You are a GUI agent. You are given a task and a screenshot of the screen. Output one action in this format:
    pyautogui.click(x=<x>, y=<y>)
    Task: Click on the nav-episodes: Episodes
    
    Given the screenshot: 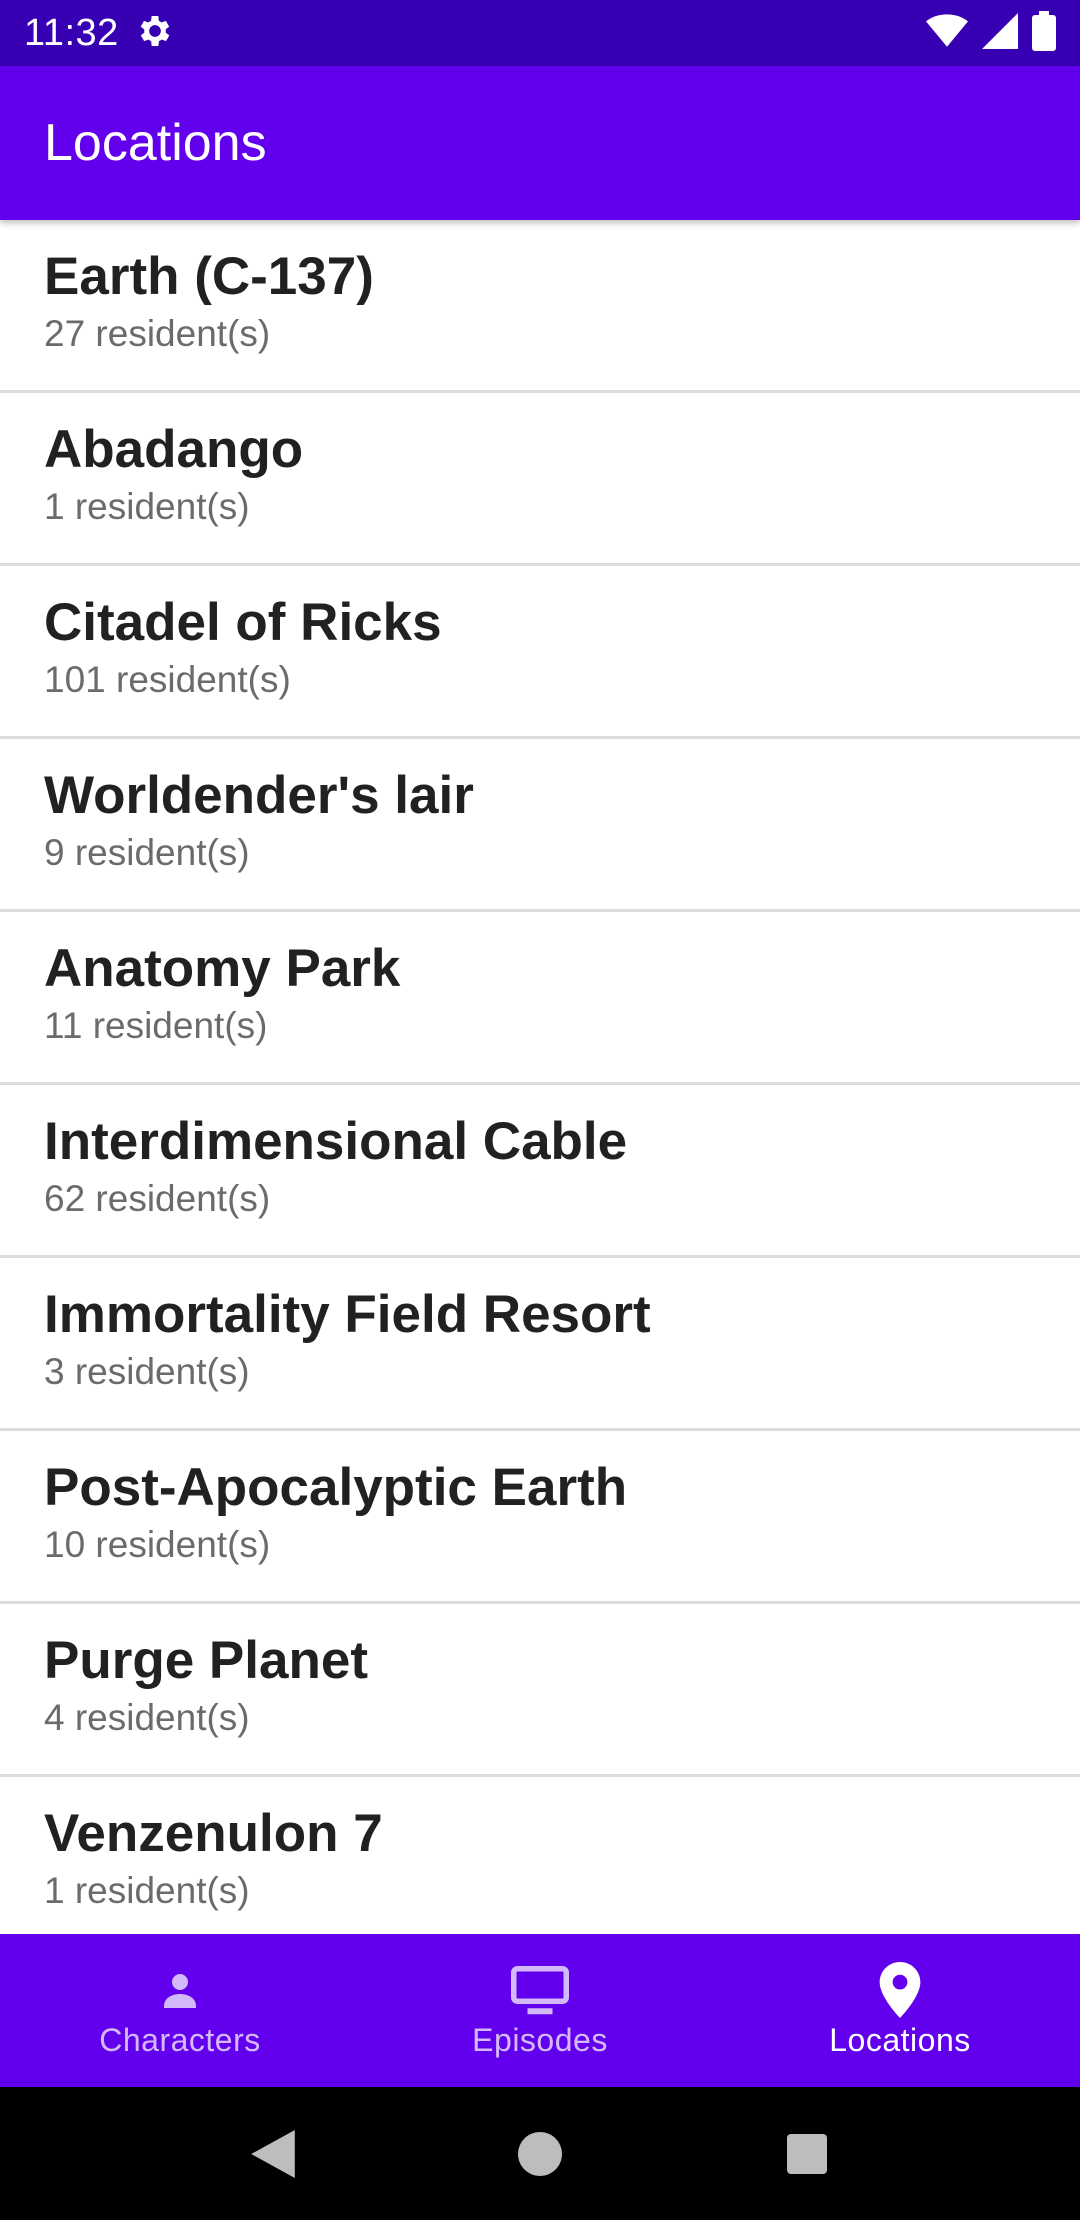 What is the action you would take?
    pyautogui.click(x=540, y=2010)
    